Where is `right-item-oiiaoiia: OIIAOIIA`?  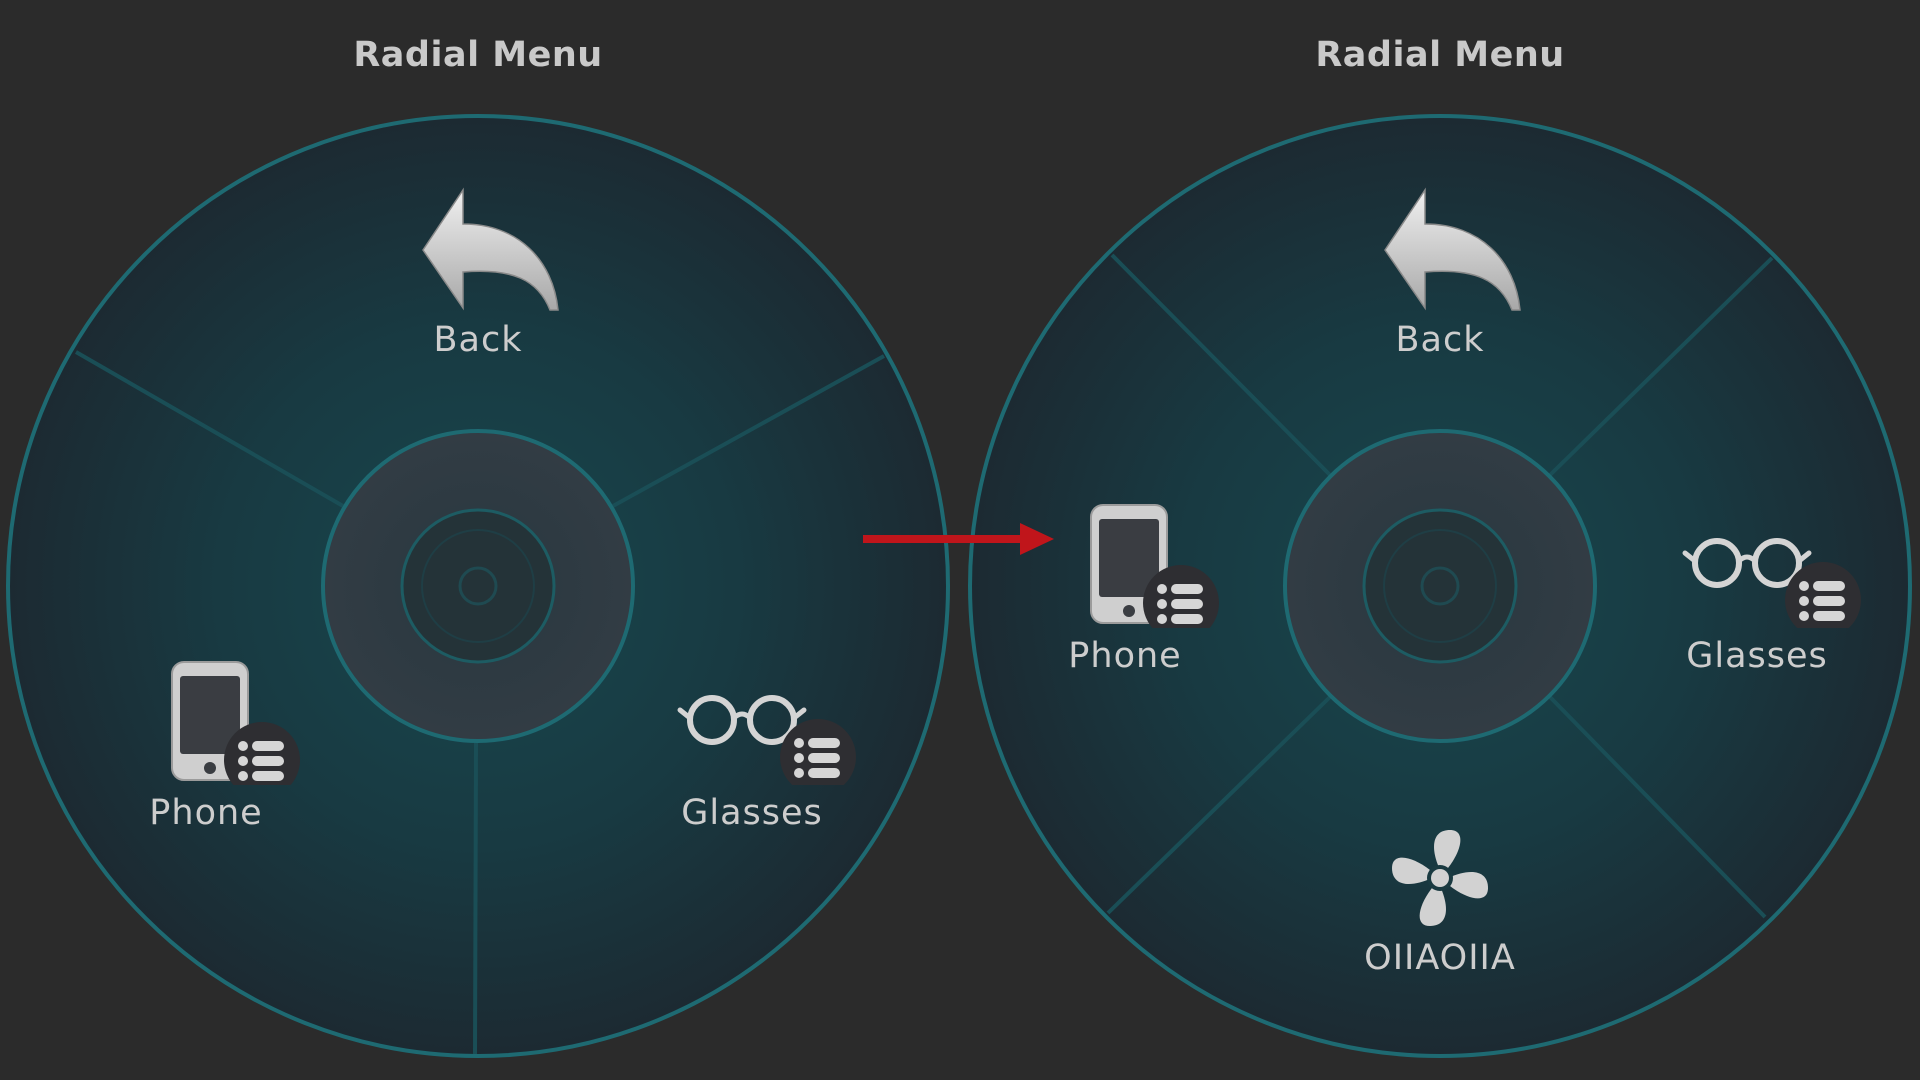
right-item-oiiaoiia: OIIAOIIA is located at coordinates (1440, 903).